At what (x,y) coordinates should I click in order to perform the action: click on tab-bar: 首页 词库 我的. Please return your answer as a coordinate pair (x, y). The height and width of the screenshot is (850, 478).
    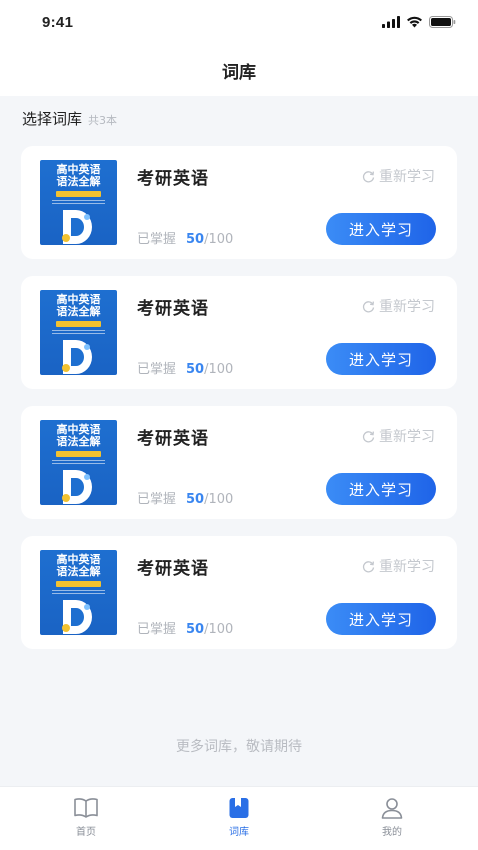
    Looking at the image, I should click on (239, 818).